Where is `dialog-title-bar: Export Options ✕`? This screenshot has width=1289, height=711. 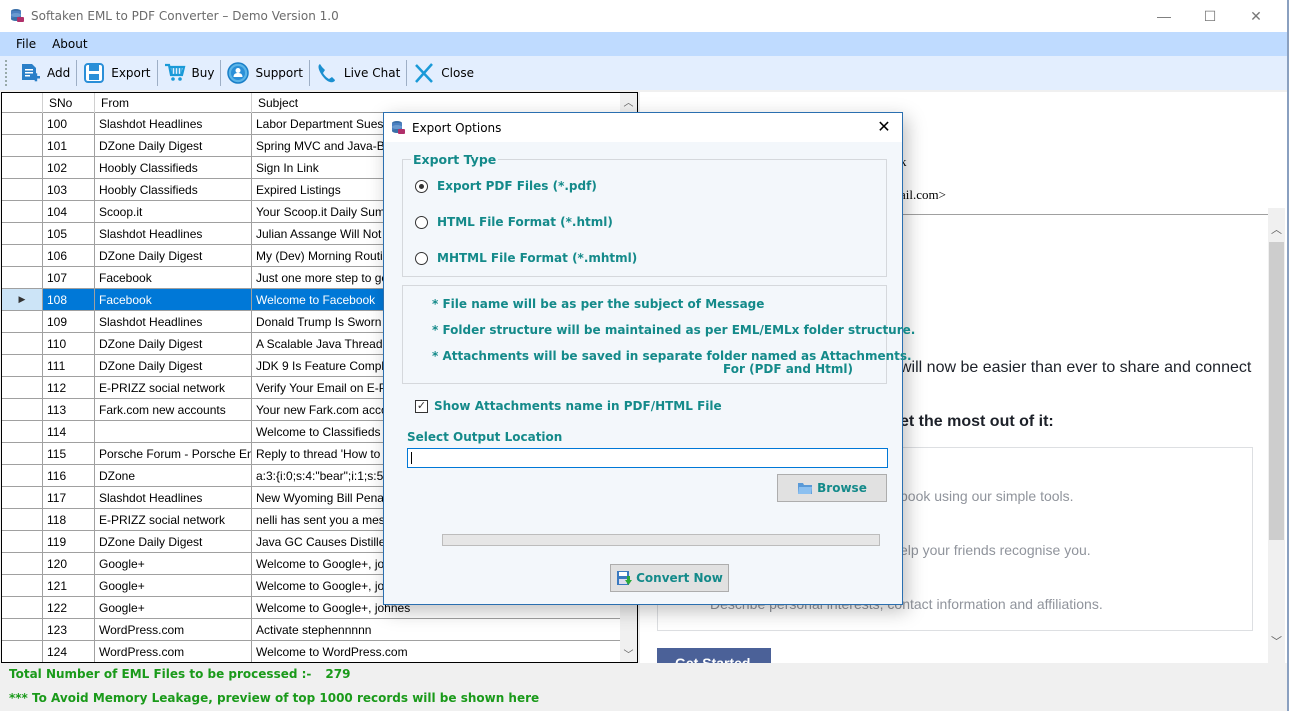
dialog-title-bar: Export Options ✕ is located at coordinates (643, 127).